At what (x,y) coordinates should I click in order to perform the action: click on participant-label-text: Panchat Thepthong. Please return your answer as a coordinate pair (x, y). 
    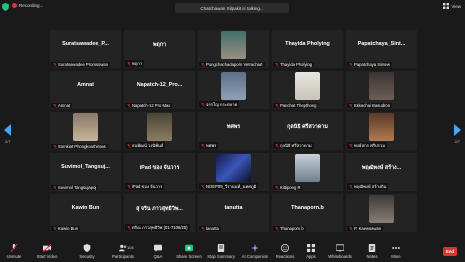
    Looking at the image, I should click on (298, 105).